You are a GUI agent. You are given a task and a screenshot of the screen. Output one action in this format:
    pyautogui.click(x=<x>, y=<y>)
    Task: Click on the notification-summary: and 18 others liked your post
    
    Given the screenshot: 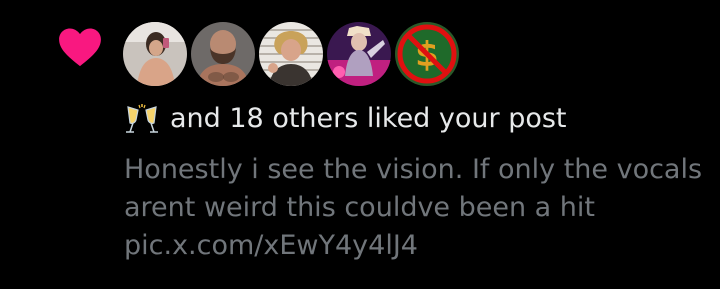 What is the action you would take?
    pyautogui.click(x=345, y=118)
    